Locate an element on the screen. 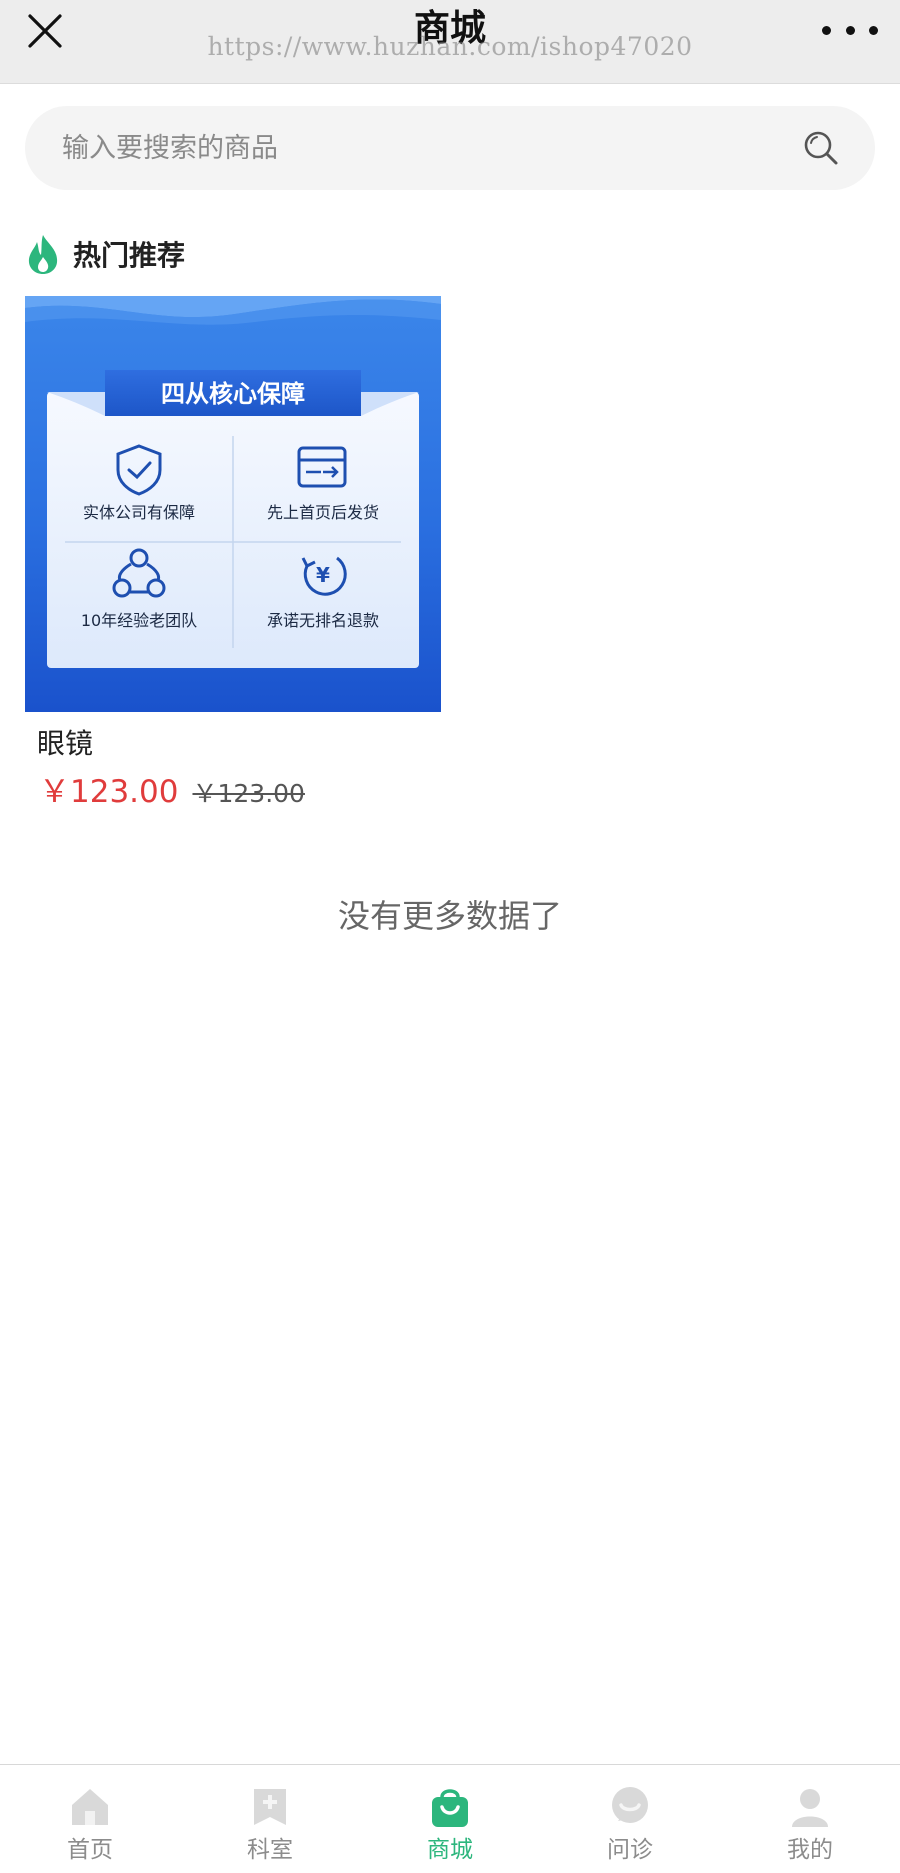 This screenshot has width=900, height=1873. banner-feature-label: 实体公司有保障 is located at coordinates (139, 512).